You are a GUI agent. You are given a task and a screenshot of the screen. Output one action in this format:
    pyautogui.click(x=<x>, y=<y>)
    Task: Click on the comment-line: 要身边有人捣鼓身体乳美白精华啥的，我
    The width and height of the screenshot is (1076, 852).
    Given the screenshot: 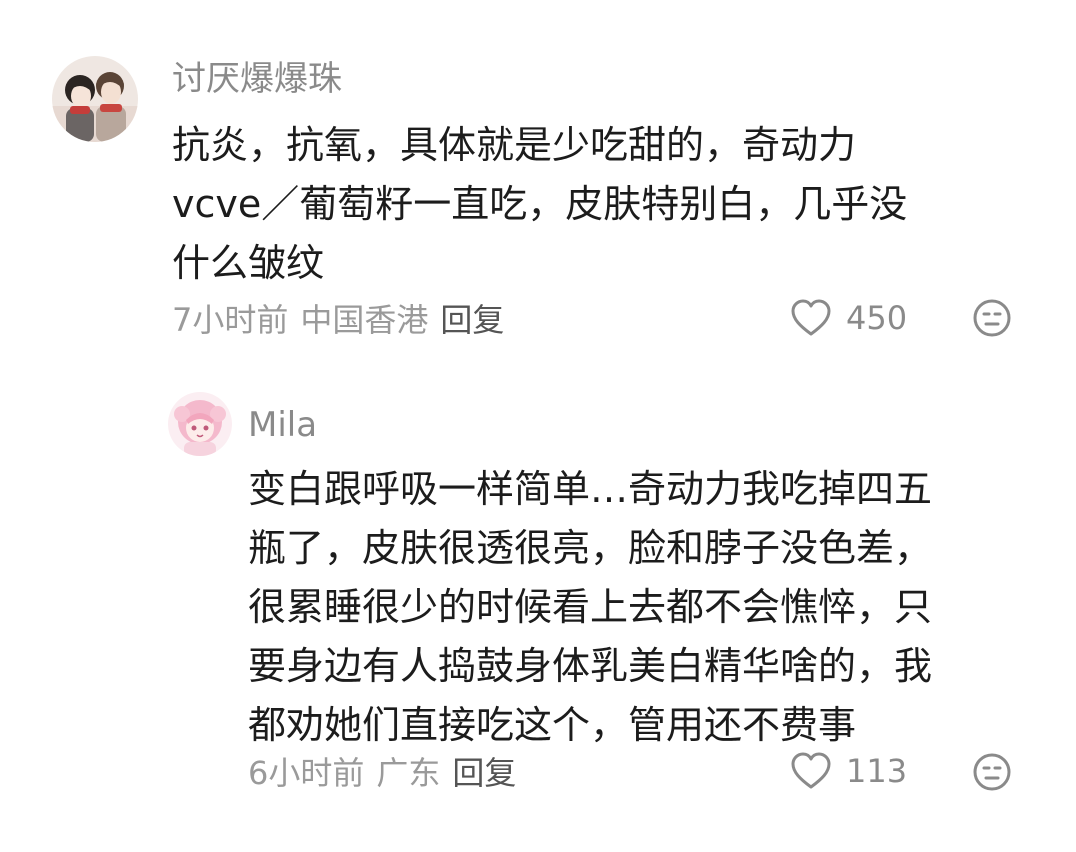 What is the action you would take?
    pyautogui.click(x=590, y=666)
    